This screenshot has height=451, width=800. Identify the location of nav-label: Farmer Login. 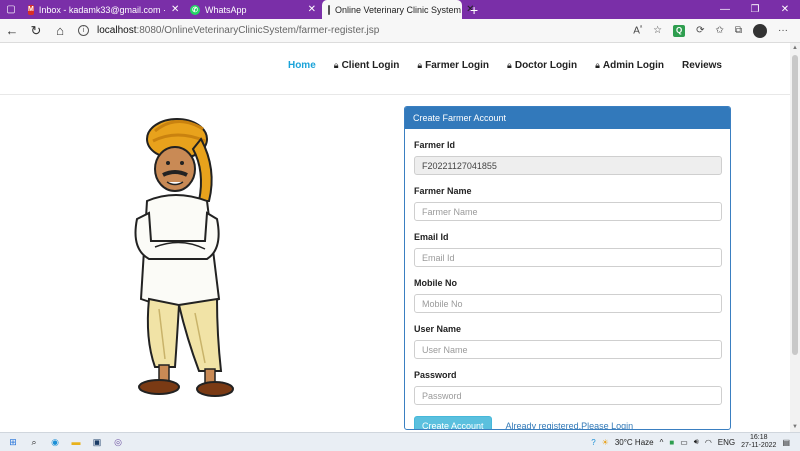
(457, 65).